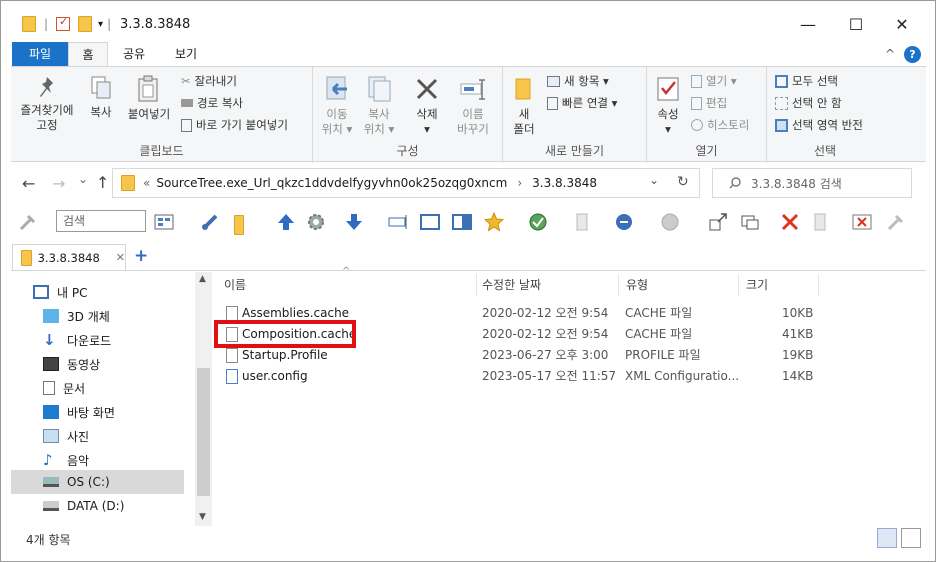  Describe the element at coordinates (129, 316) in the screenshot. I see `nav-item-3d-objects: 3D 개체` at that location.